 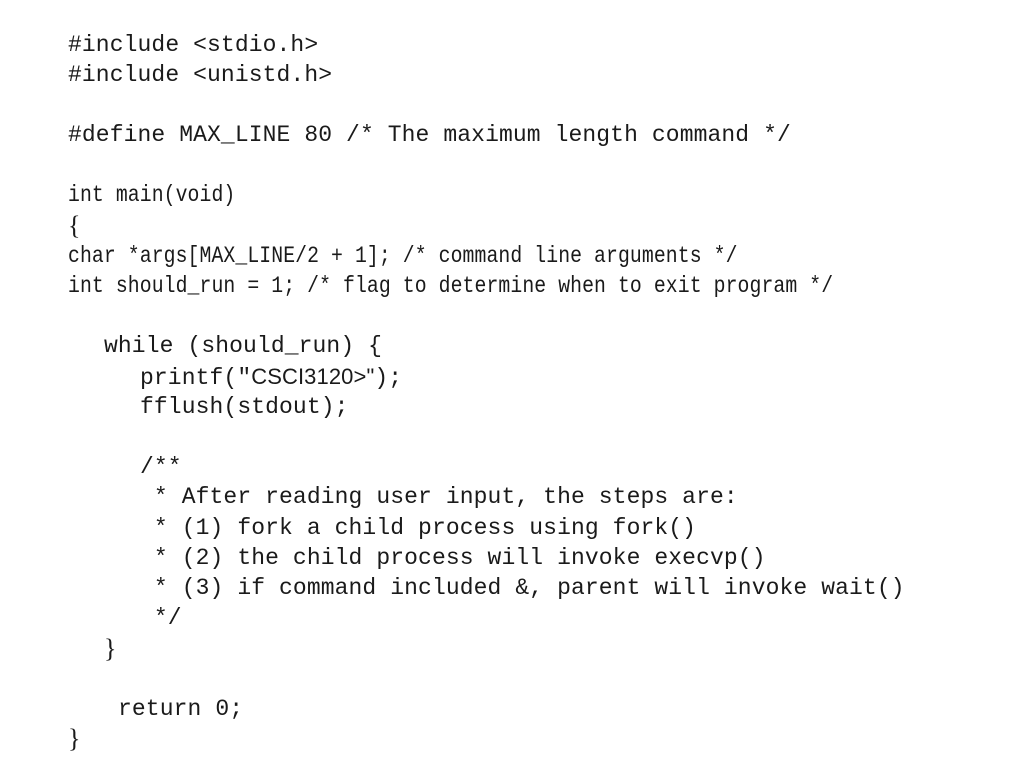 What do you see at coordinates (388, 378) in the screenshot?
I see `printf-close: );` at bounding box center [388, 378].